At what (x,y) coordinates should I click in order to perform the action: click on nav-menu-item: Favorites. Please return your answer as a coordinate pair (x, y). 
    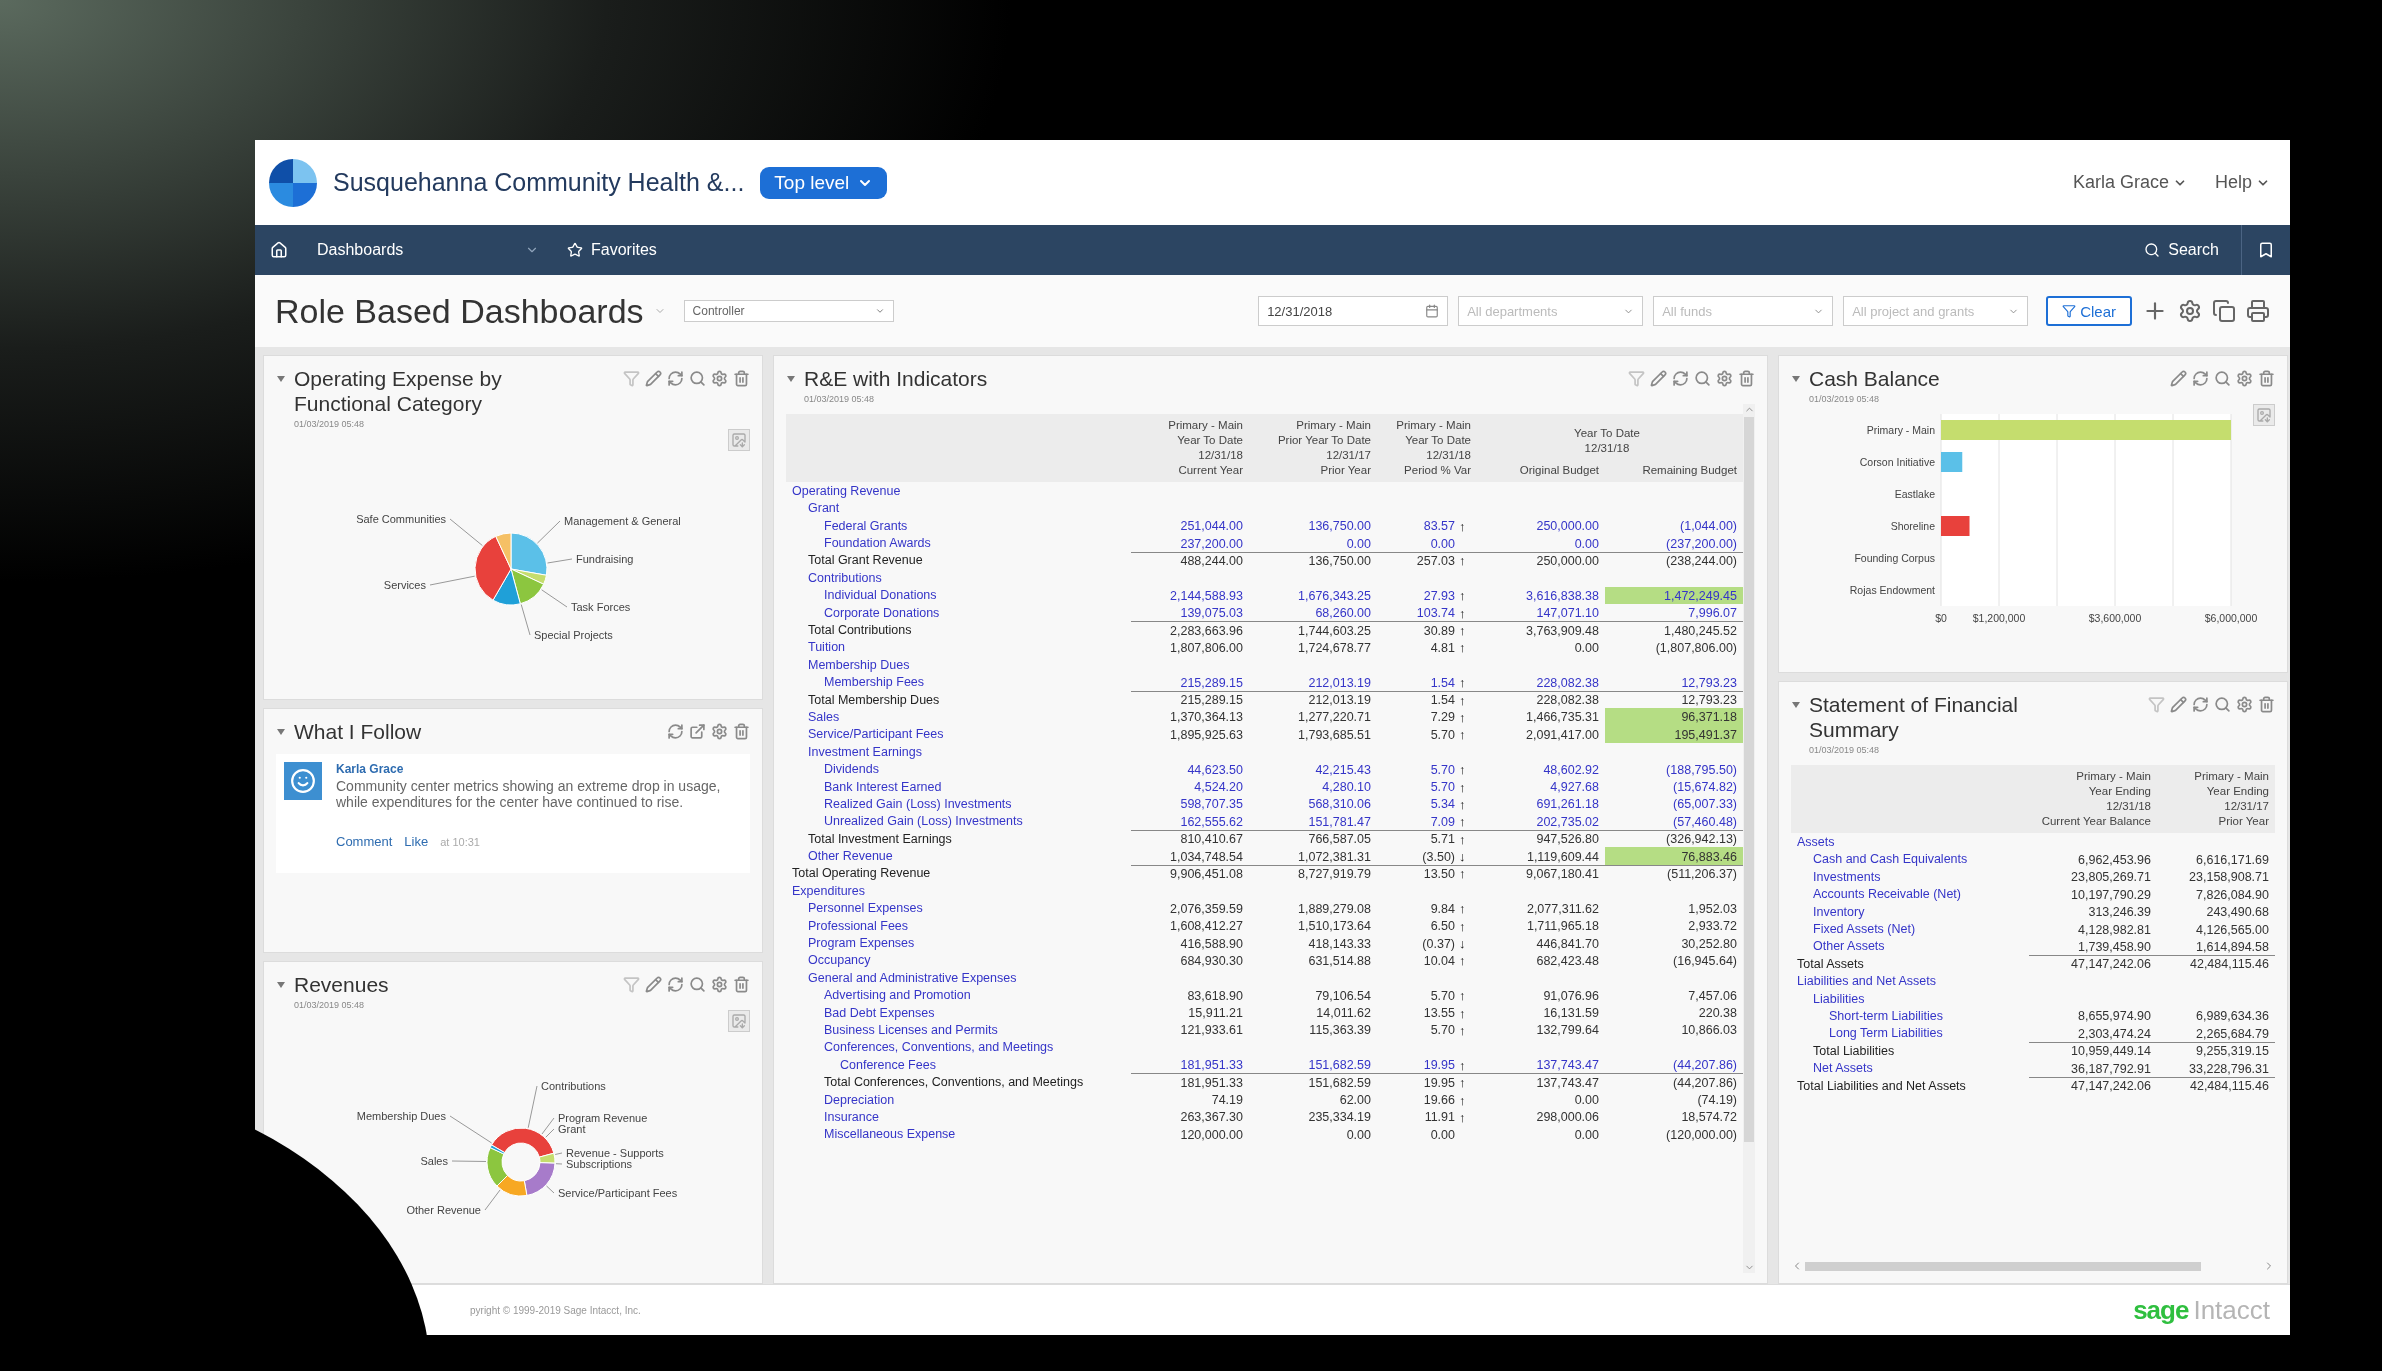
    Looking at the image, I should click on (612, 250).